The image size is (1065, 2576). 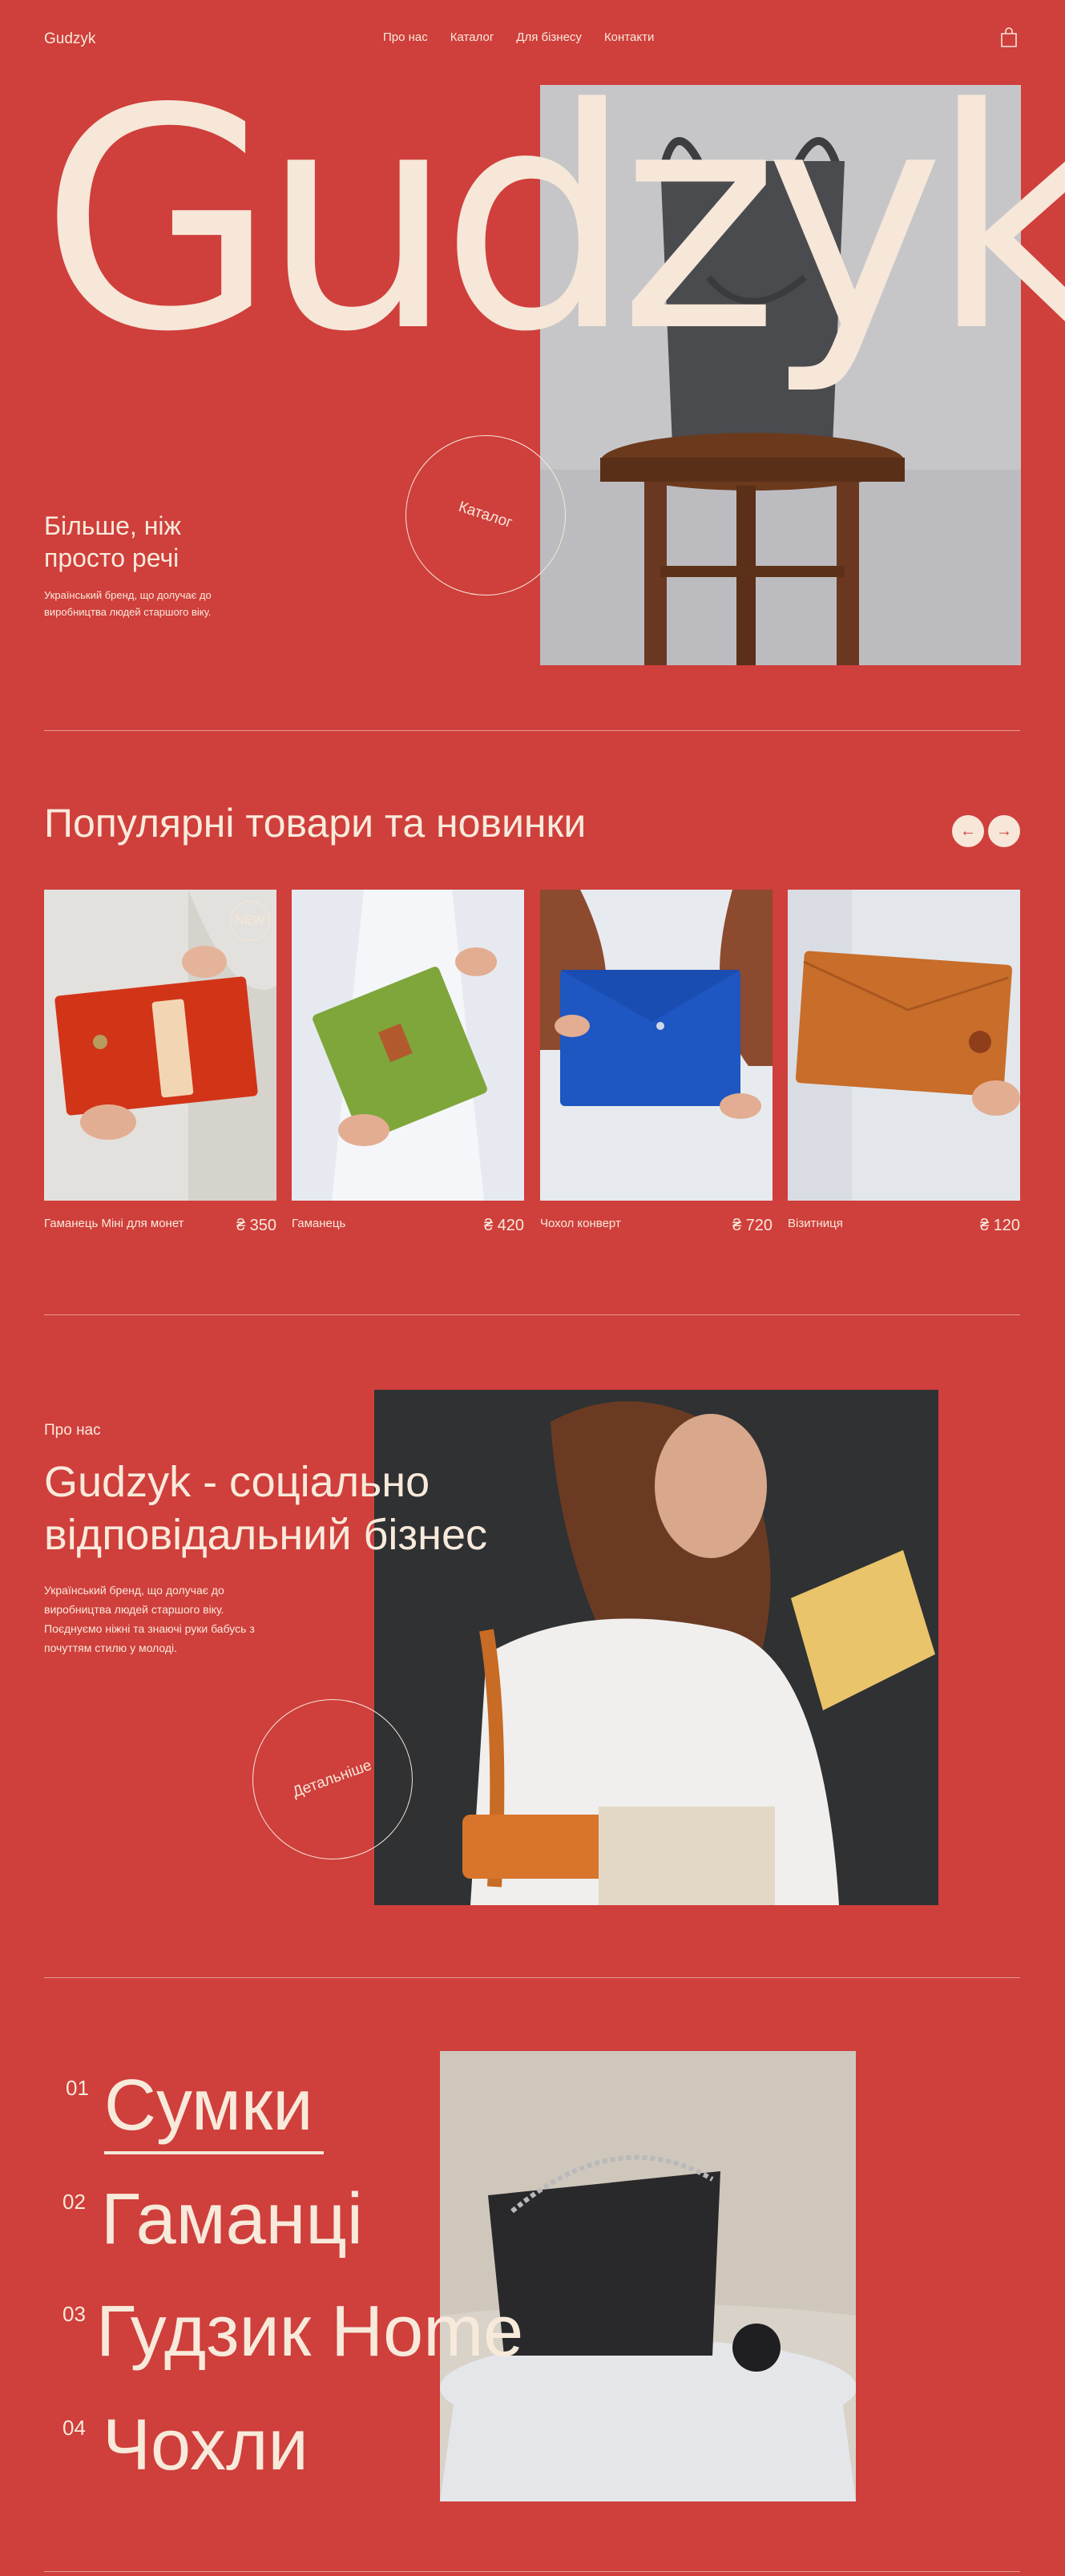 I want to click on product-meta: Гаманець ₴ 420, so click(x=408, y=1226).